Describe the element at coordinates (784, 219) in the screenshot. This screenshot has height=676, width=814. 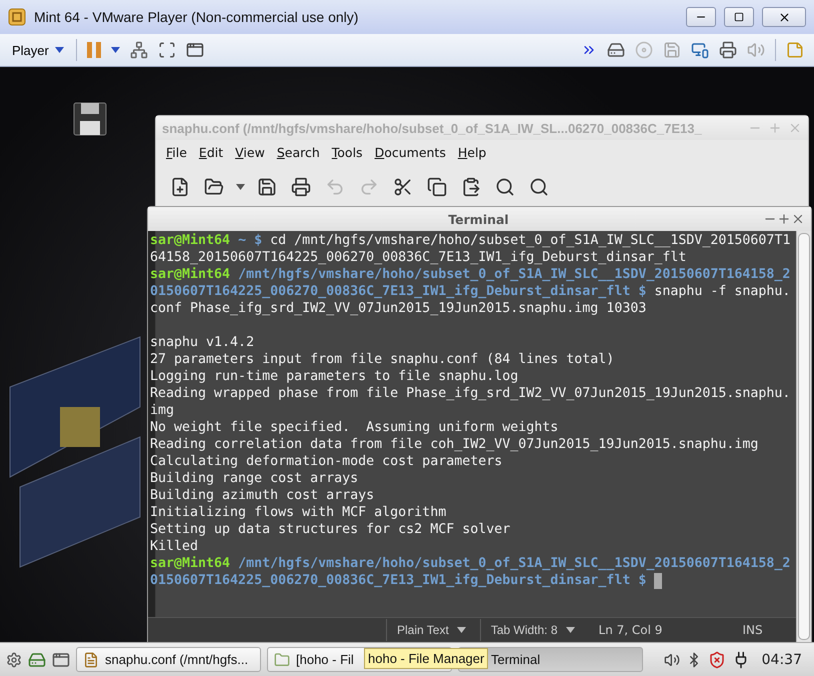
I see `maximize-icon` at that location.